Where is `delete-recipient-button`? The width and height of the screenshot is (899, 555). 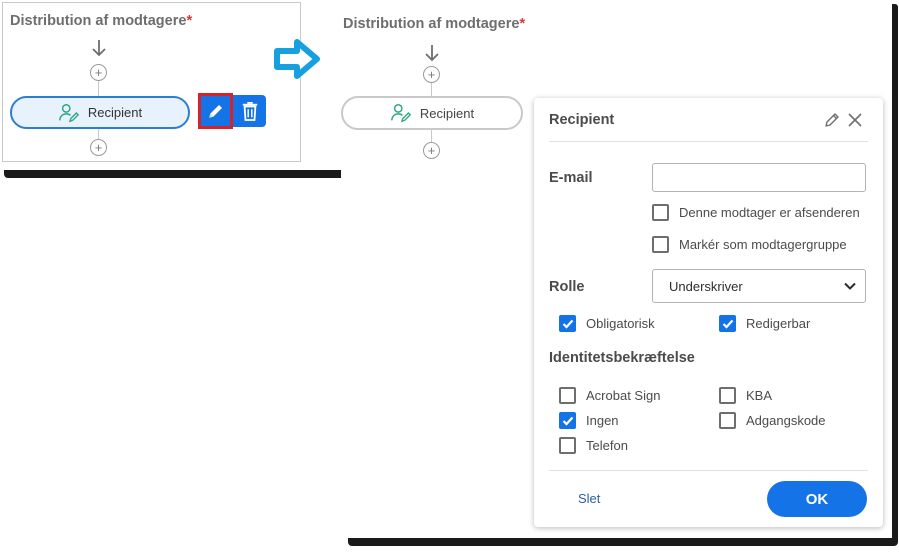
delete-recipient-button is located at coordinates (249, 111).